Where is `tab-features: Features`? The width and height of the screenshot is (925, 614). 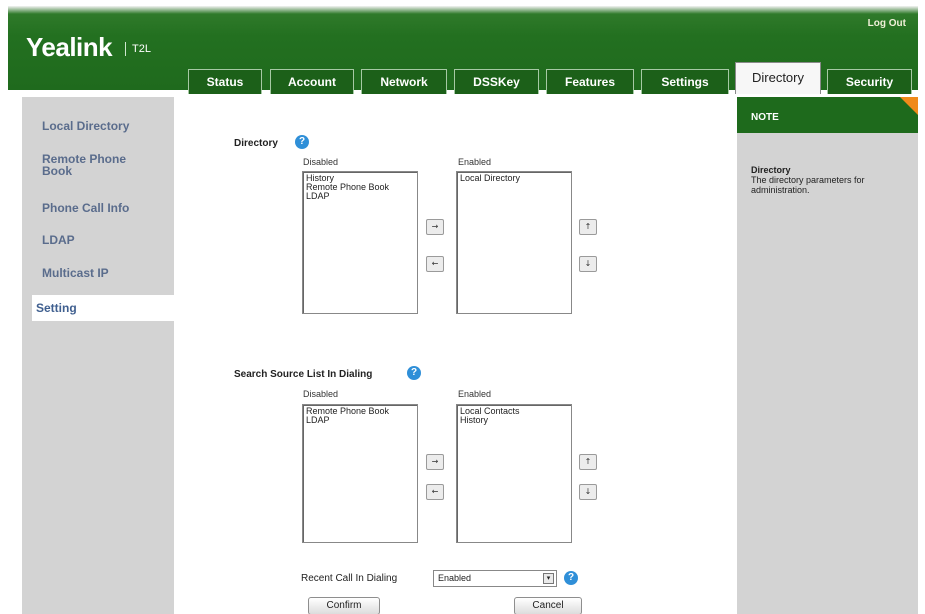
tab-features: Features is located at coordinates (590, 81).